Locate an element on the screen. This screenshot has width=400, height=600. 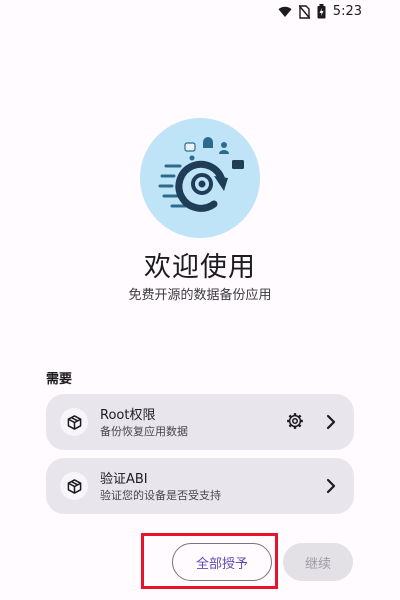
root-permission-title: Root权限 is located at coordinates (128, 415).